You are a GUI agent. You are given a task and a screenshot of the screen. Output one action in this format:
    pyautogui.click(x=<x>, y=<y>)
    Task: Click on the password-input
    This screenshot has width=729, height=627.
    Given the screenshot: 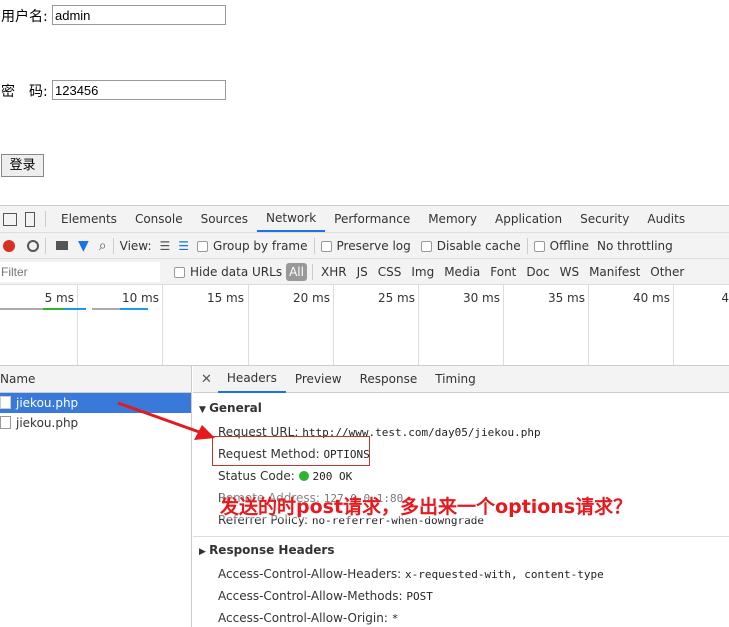 What is the action you would take?
    pyautogui.click(x=139, y=90)
    